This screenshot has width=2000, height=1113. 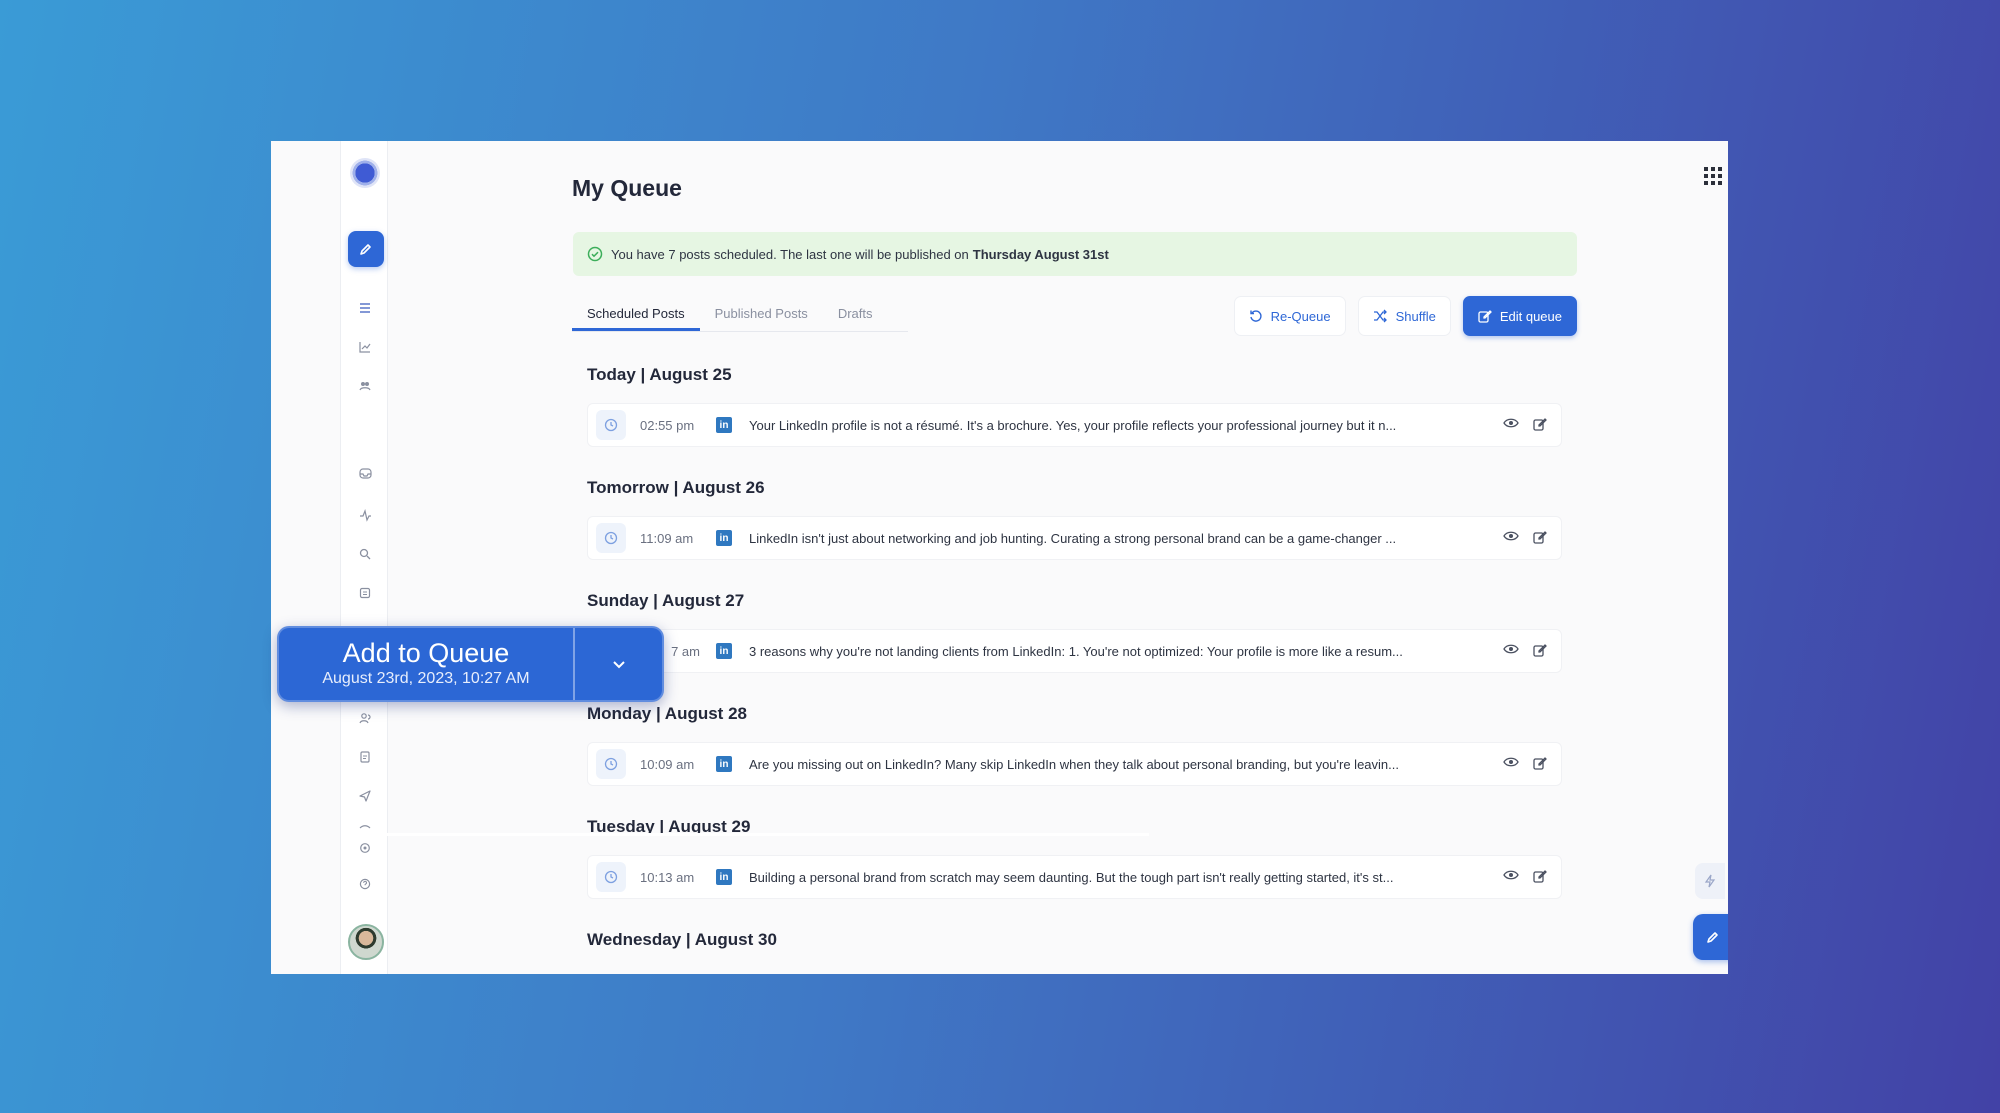 What do you see at coordinates (667, 877) in the screenshot?
I see `post-time: 10:13 am` at bounding box center [667, 877].